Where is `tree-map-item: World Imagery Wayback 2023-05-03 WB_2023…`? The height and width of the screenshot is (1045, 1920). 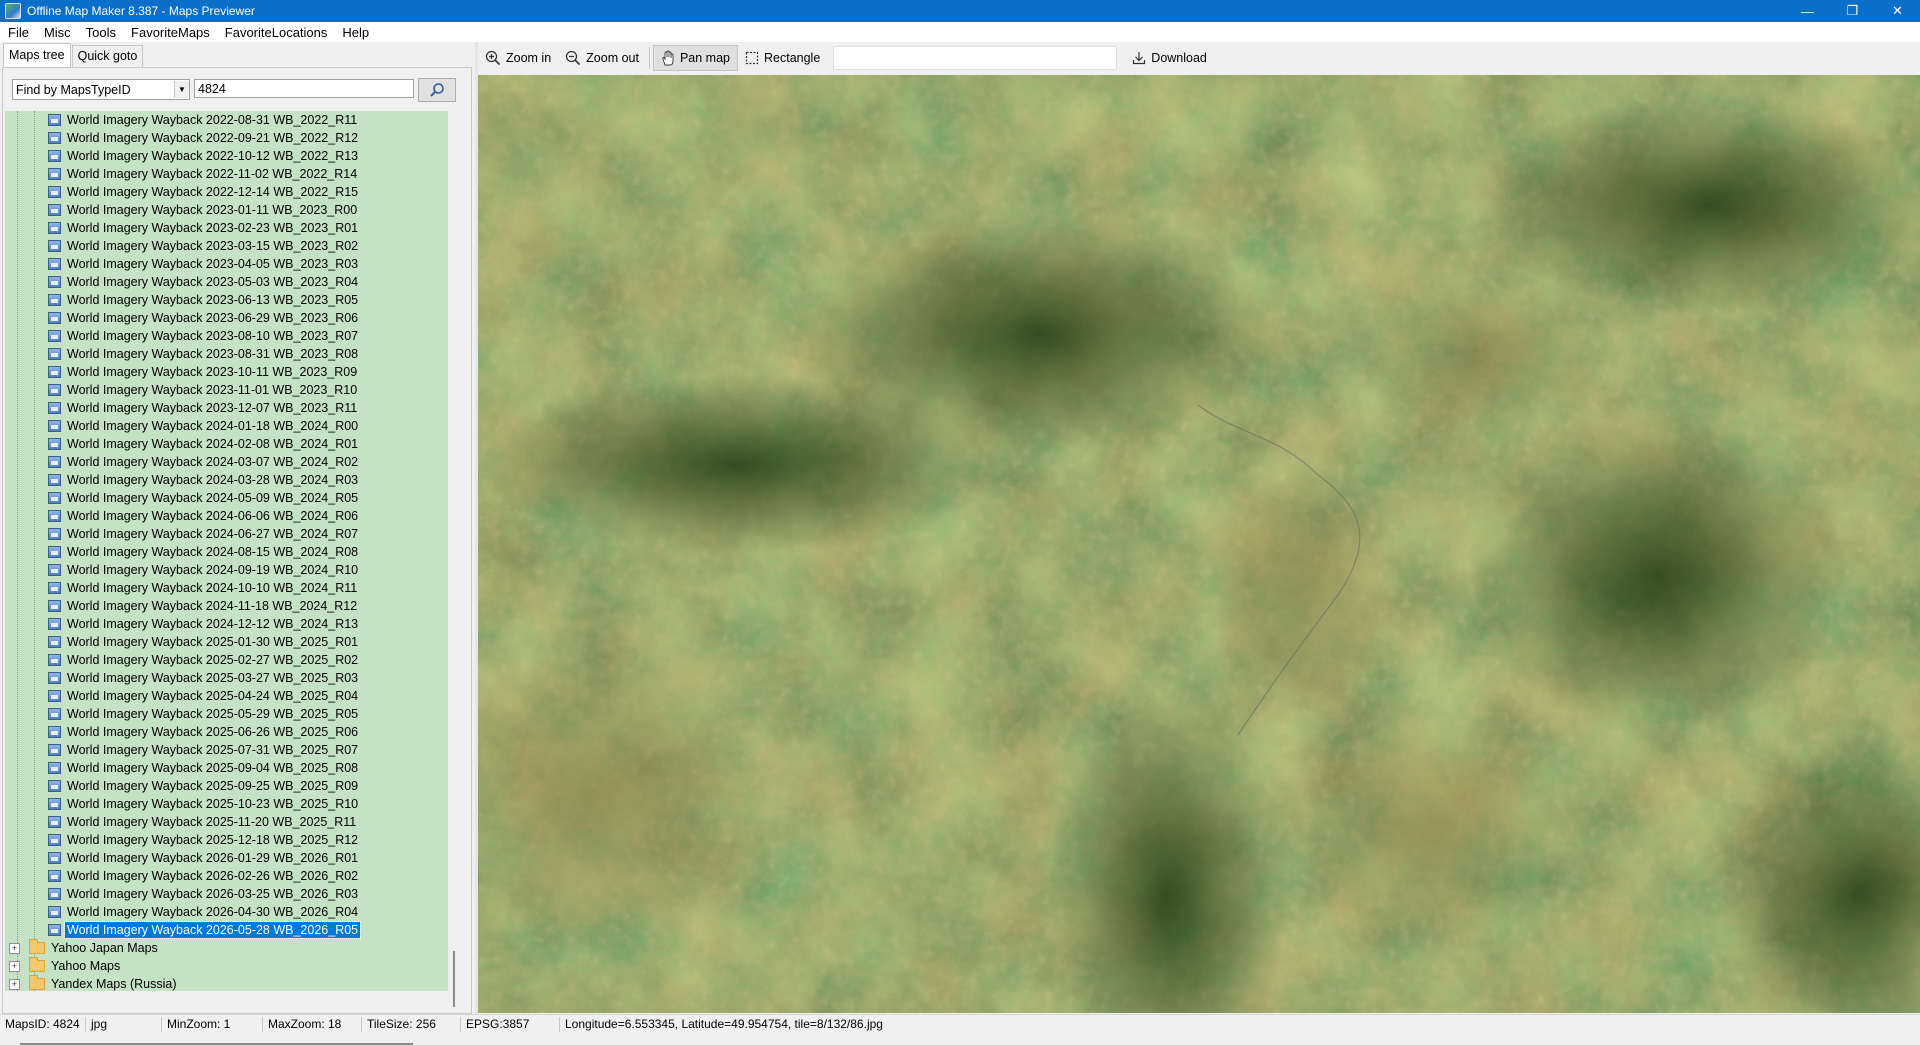 tree-map-item: World Imagery Wayback 2023-05-03 WB_2023… is located at coordinates (182, 282).